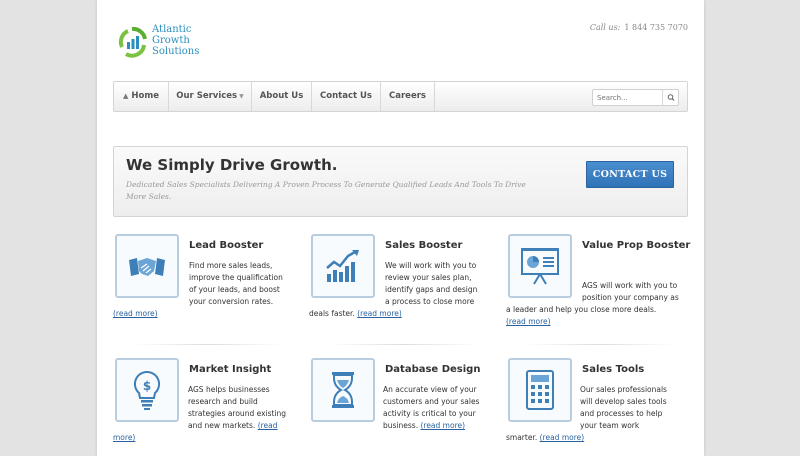 The image size is (800, 456). What do you see at coordinates (145, 96) in the screenshot?
I see `nav-home-label: Home` at bounding box center [145, 96].